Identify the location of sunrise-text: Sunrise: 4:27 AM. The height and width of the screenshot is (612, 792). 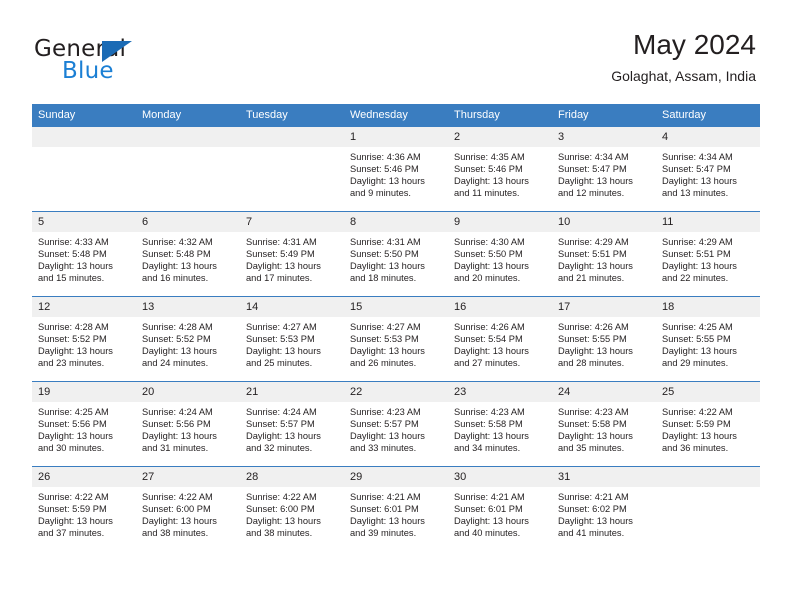
(385, 327).